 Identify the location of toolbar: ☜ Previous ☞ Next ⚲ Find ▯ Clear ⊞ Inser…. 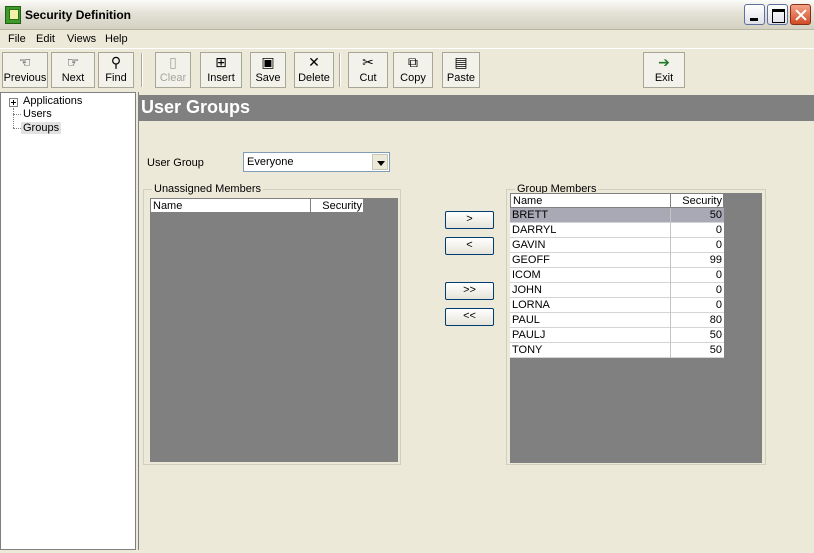
(407, 68).